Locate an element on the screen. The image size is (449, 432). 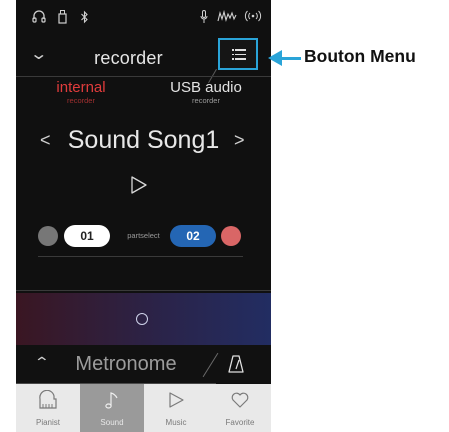
bottom-navigation: Pianist Sound Music Favorite is located at coordinates (143, 408).